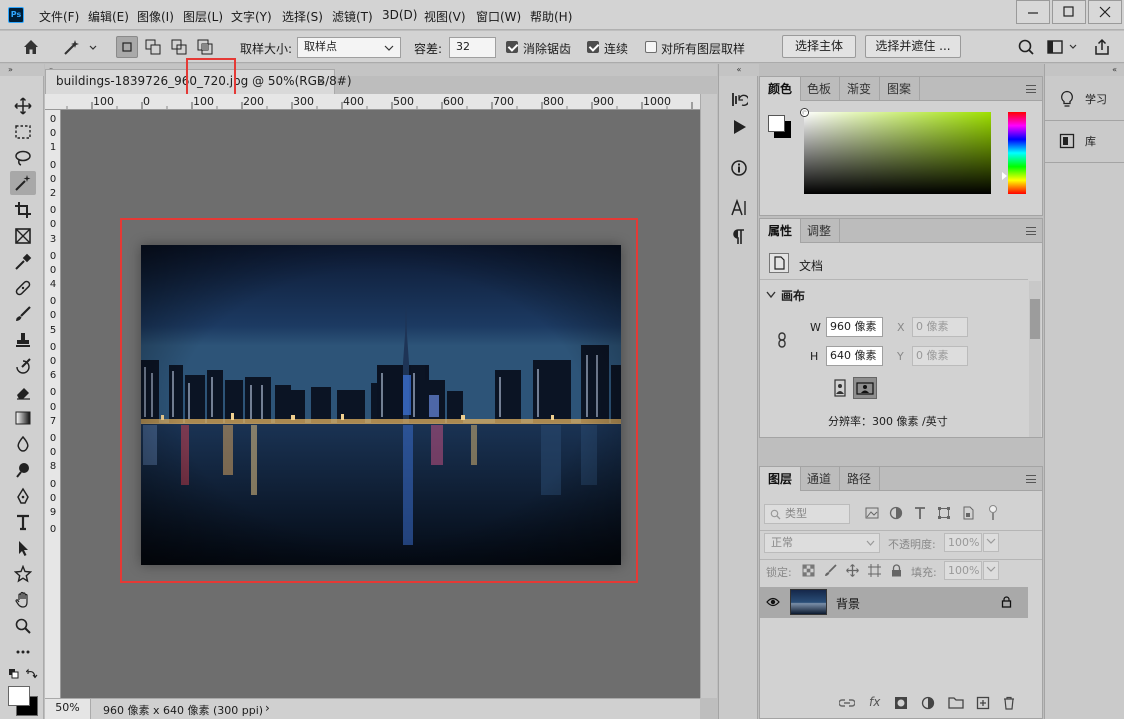 This screenshot has height=719, width=1124. I want to click on filter-smart-object-icon, so click(968, 513).